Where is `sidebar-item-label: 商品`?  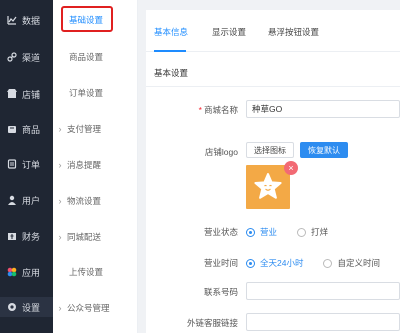 sidebar-item-label: 商品 is located at coordinates (31, 129).